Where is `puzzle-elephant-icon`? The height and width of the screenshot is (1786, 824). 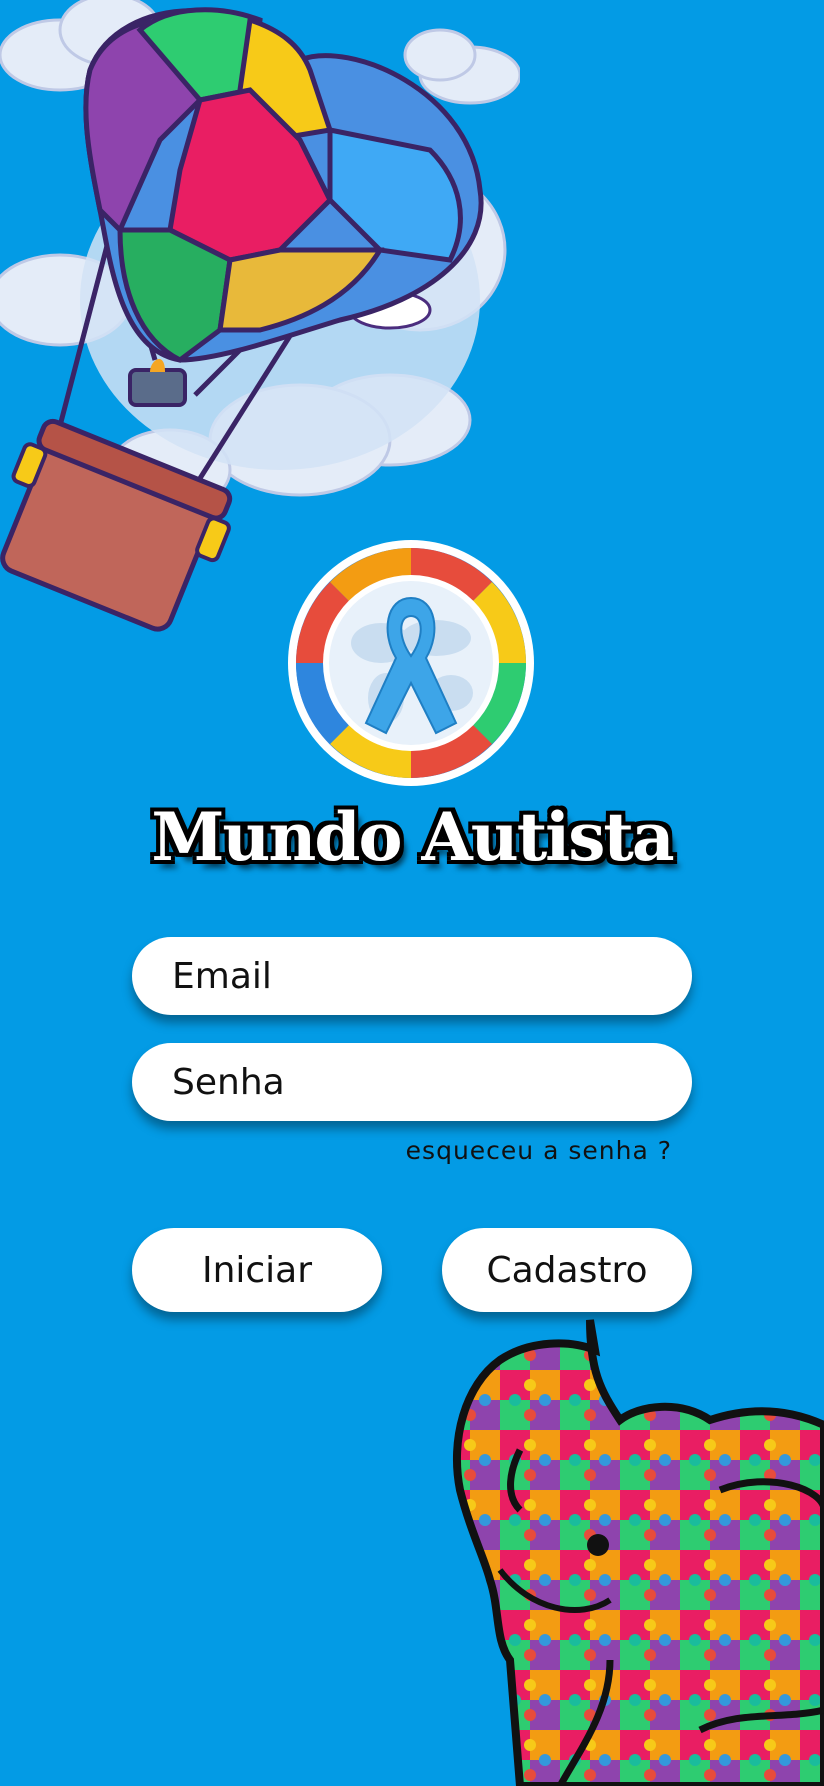 puzzle-elephant-icon is located at coordinates (638, 1552).